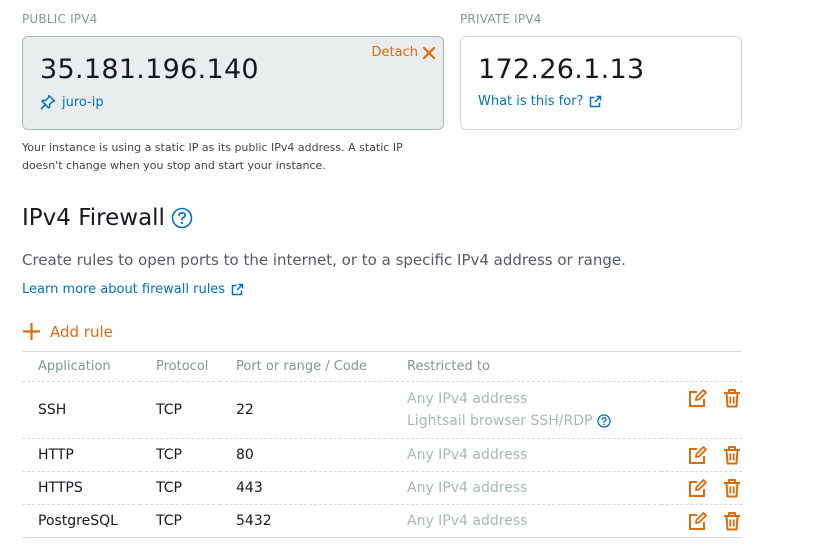 This screenshot has height=555, width=836. Describe the element at coordinates (180, 366) in the screenshot. I see `column-header-protocol: Protocol` at that location.